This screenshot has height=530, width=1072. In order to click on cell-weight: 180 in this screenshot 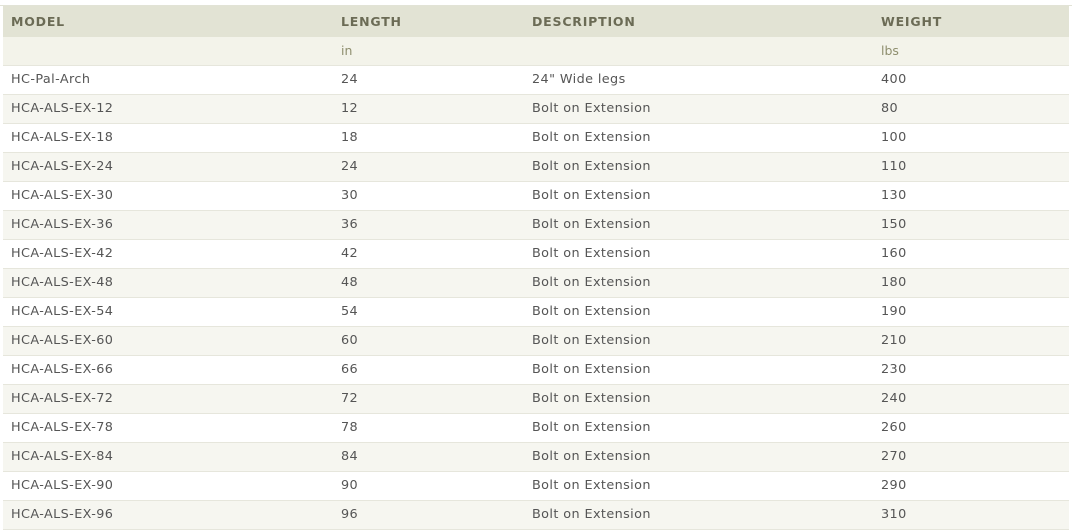, I will do `click(971, 283)`.